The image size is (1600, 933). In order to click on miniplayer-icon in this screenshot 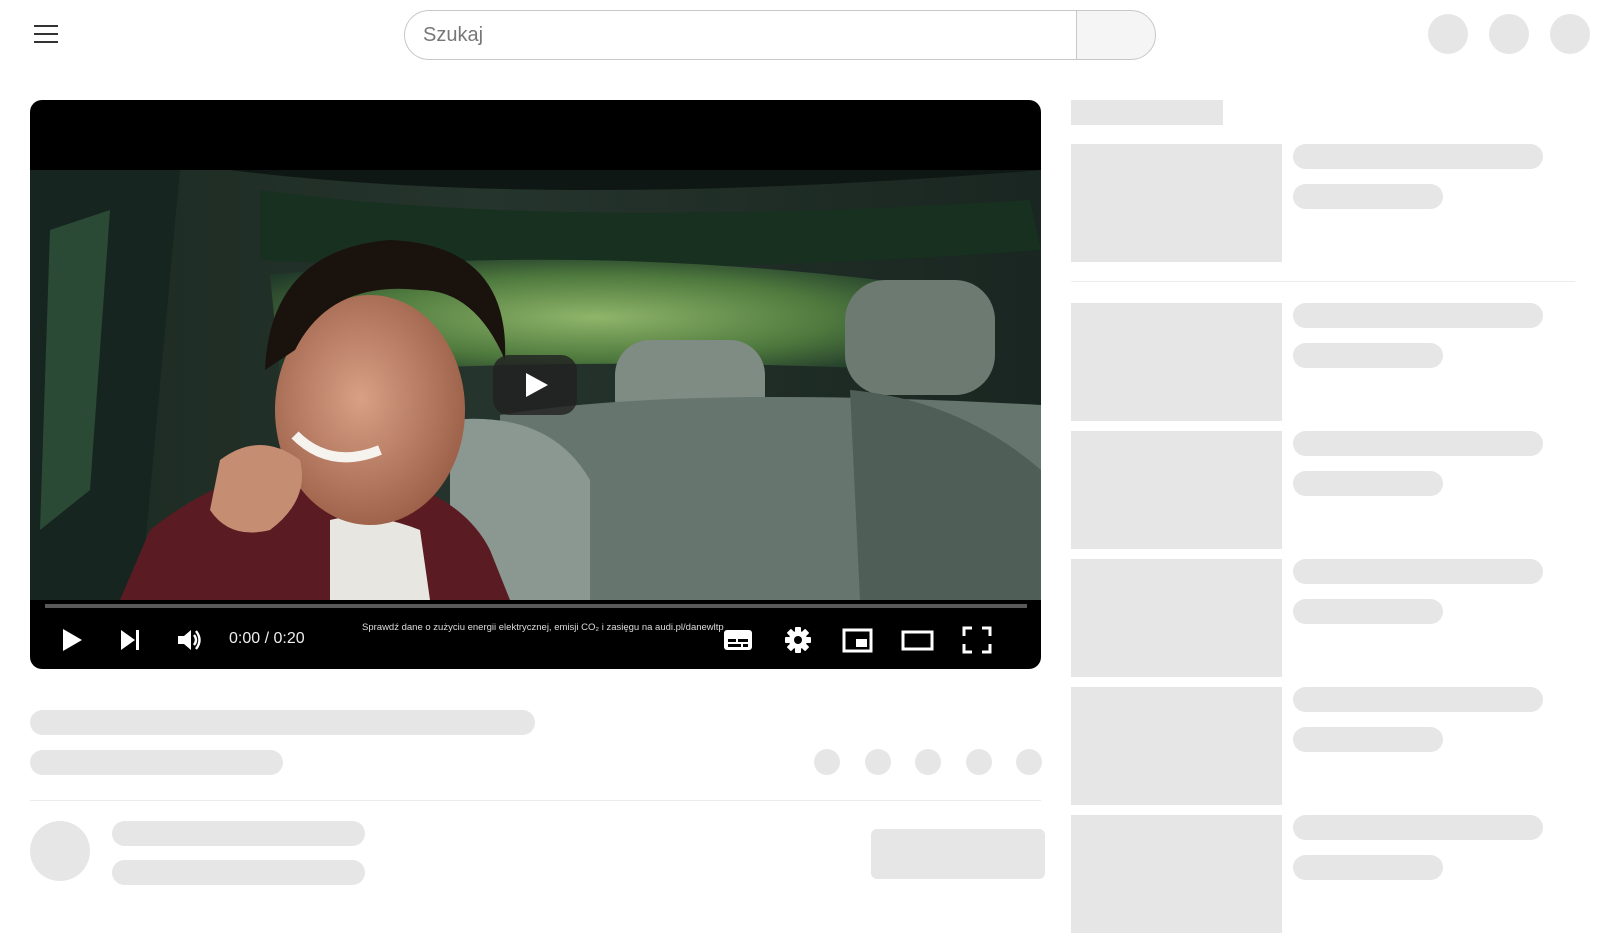, I will do `click(857, 640)`.